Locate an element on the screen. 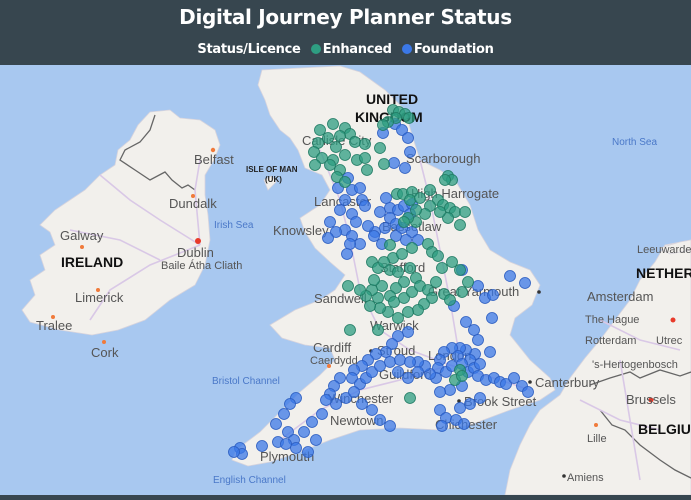 This screenshot has height=500, width=691. legend-enhanced-label: Enhanced is located at coordinates (357, 49).